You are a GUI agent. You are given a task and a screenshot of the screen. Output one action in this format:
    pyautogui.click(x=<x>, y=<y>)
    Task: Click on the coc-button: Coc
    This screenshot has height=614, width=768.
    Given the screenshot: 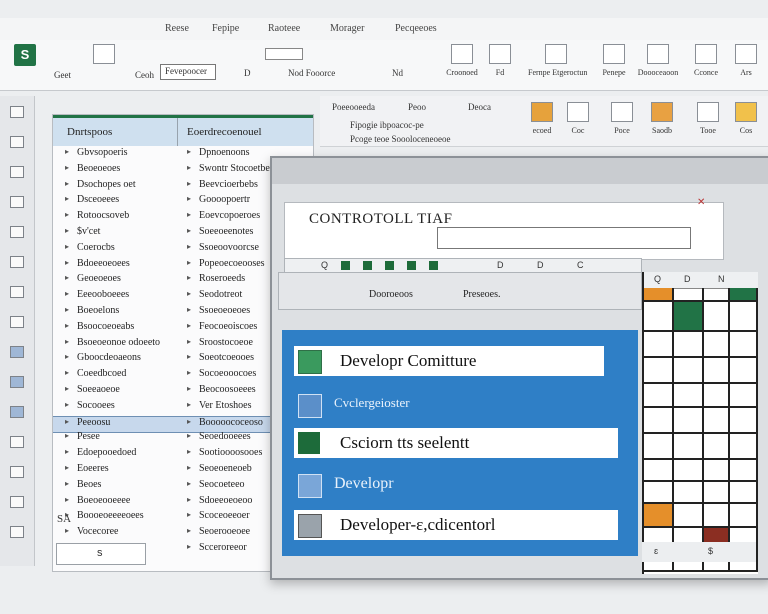 What is the action you would take?
    pyautogui.click(x=578, y=122)
    